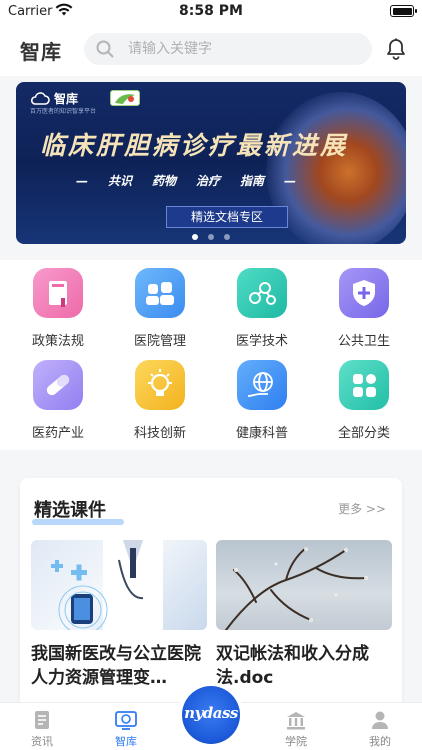  Describe the element at coordinates (194, 145) in the screenshot. I see `banner-headline: 临床肝胆病诊疗最新进展` at that location.